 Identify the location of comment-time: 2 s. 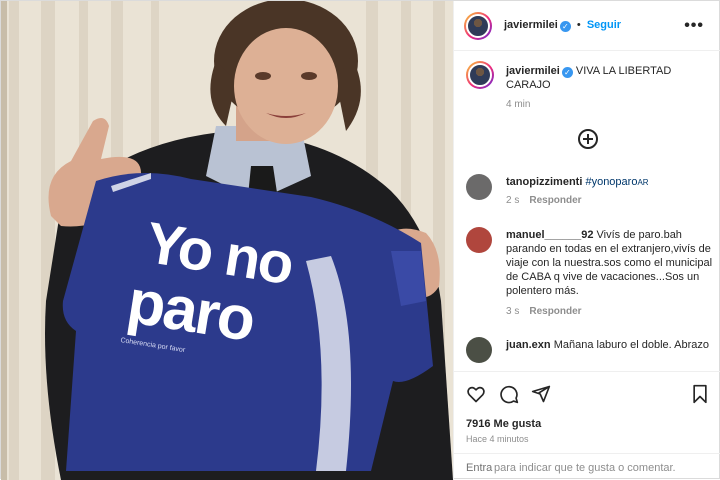
(513, 200).